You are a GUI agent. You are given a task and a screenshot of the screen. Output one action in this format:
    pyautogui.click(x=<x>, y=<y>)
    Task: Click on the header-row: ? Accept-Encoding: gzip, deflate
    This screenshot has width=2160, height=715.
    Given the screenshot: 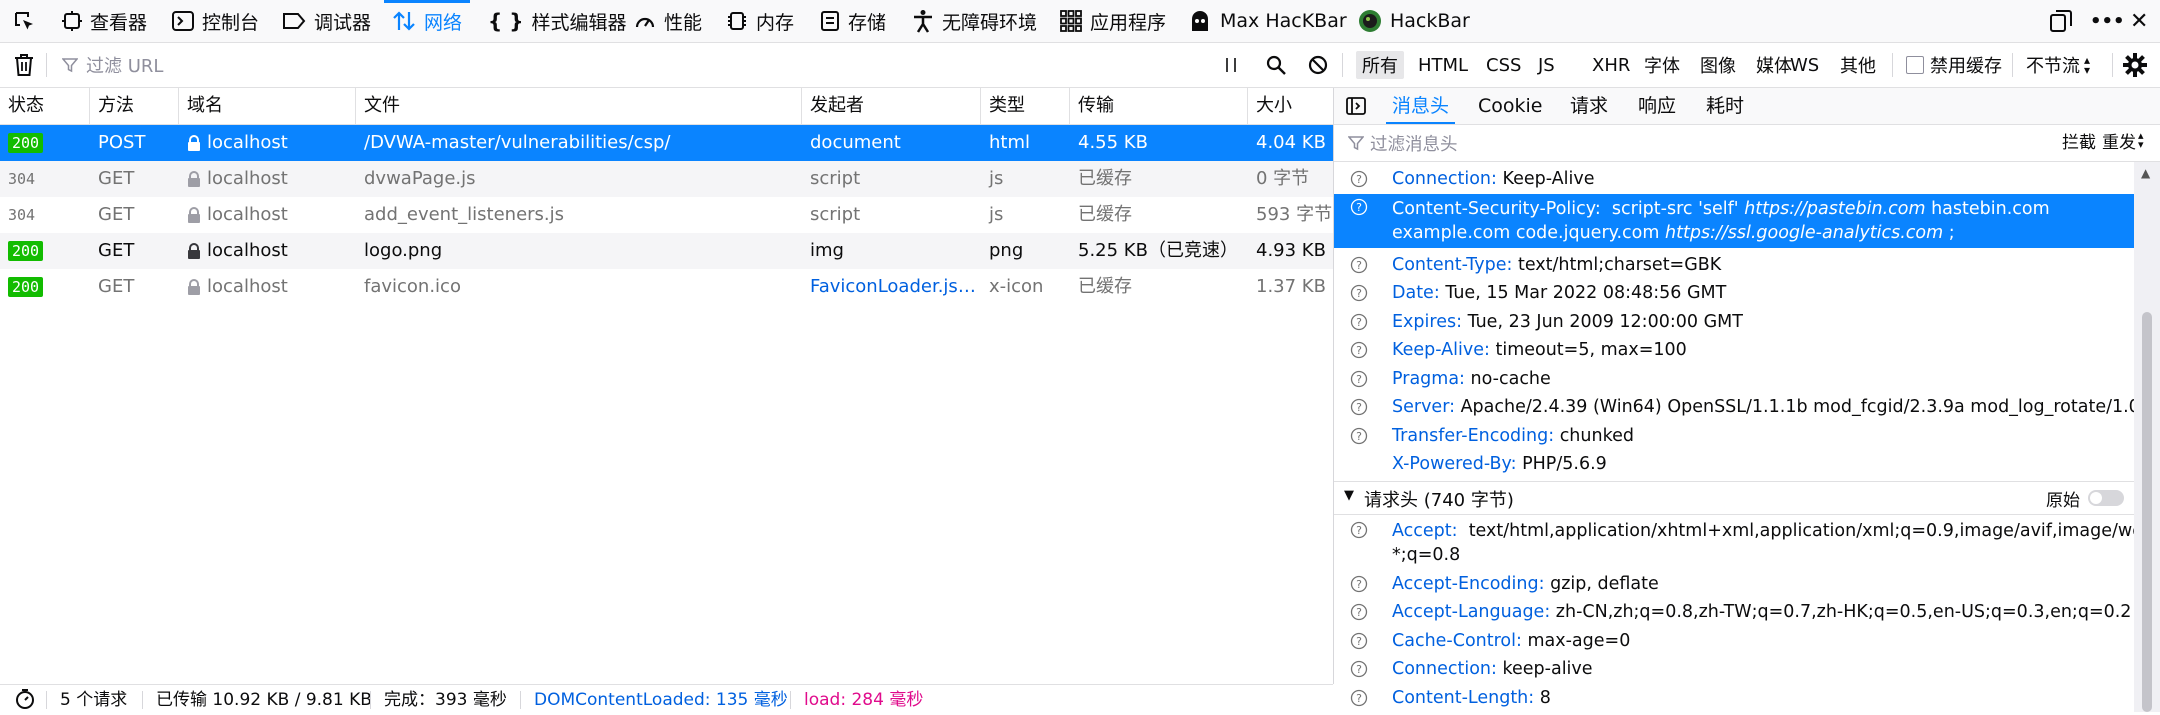 What is the action you would take?
    pyautogui.click(x=1734, y=584)
    